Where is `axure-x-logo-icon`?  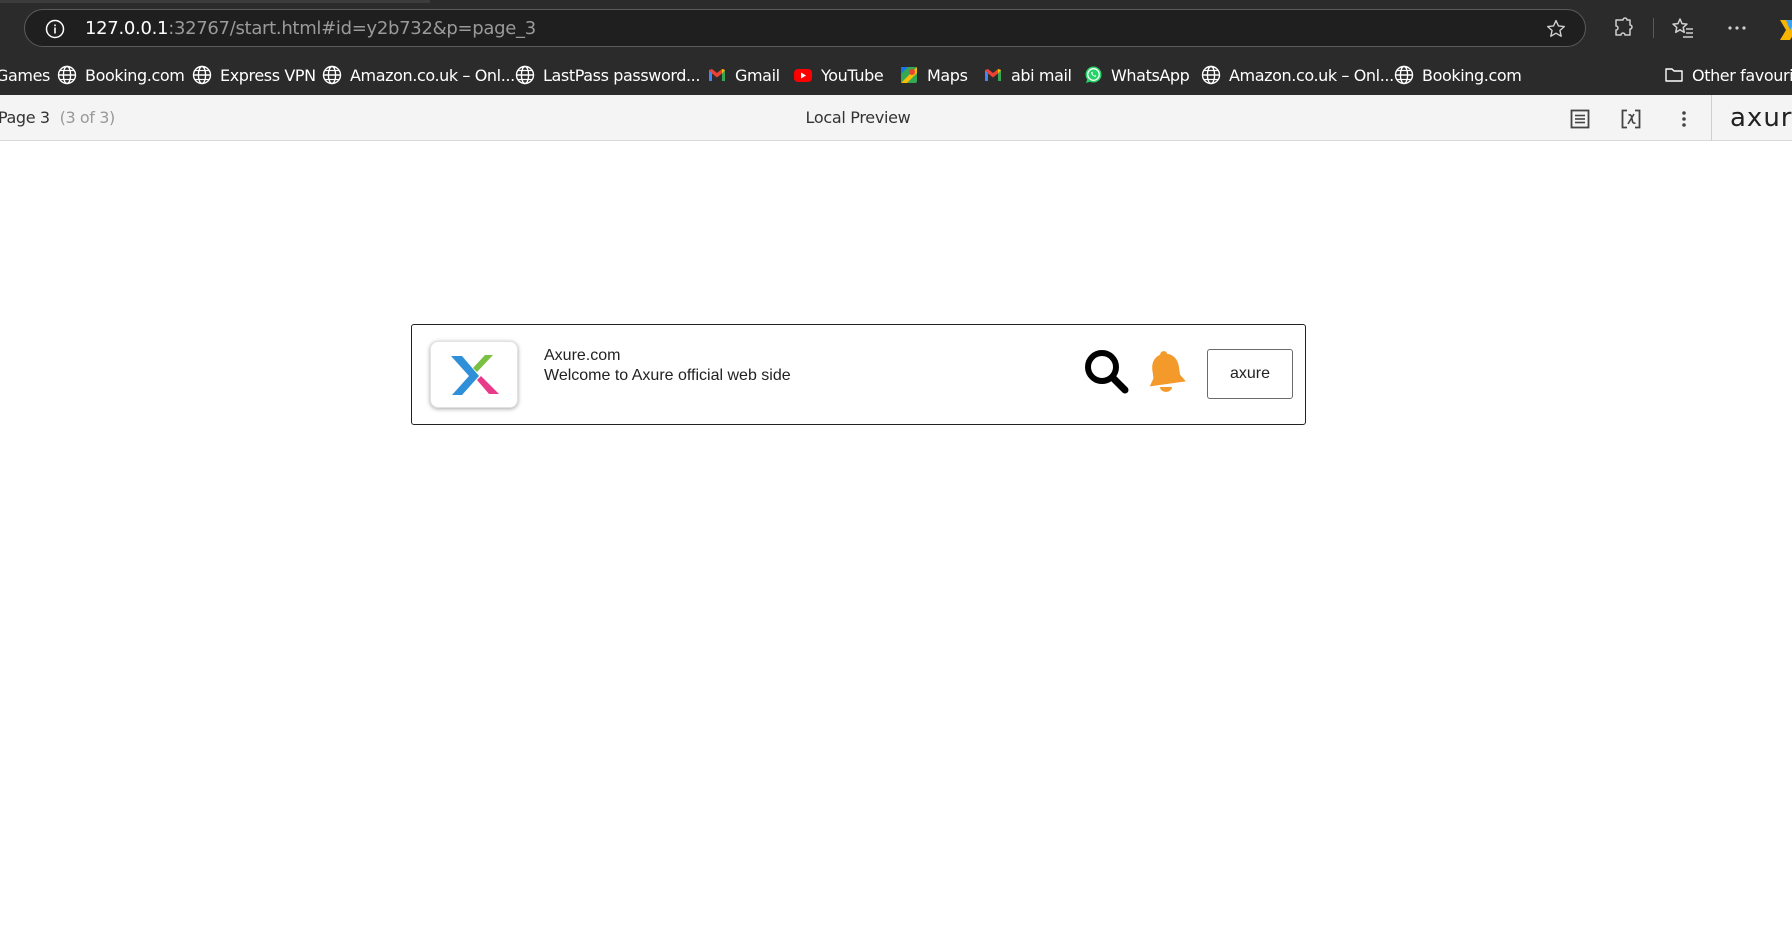
axure-x-logo-icon is located at coordinates (475, 375).